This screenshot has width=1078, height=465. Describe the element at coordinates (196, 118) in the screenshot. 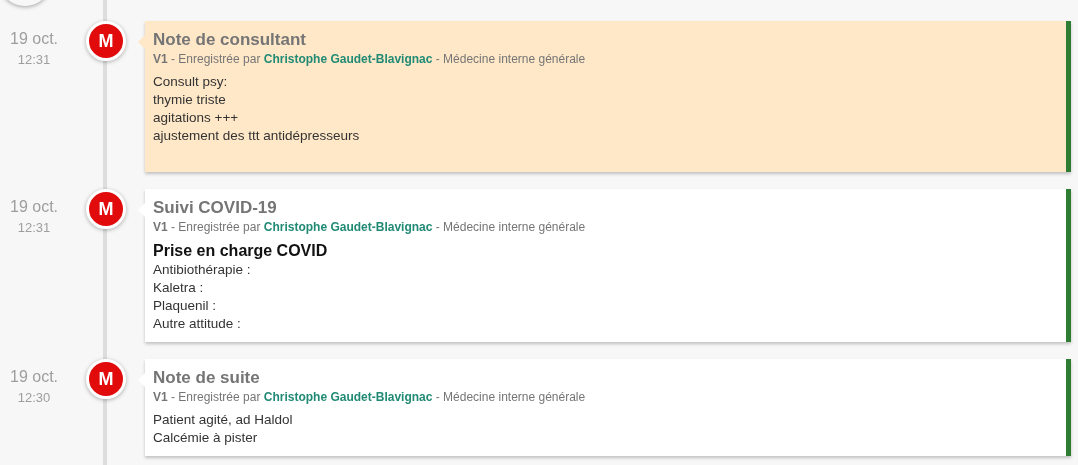

I see `note-line: agitations +++` at that location.